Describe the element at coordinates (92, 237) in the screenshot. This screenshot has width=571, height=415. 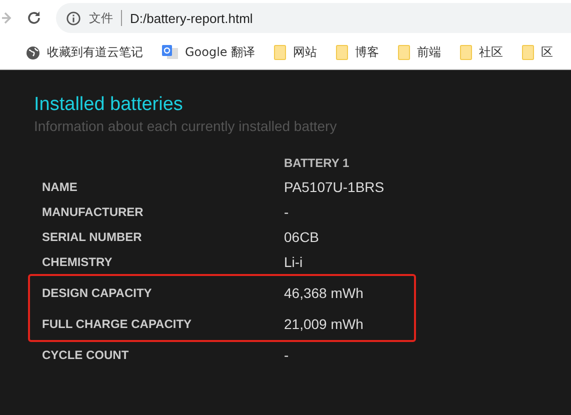
I see `field-label: SERIAL NUMBER` at that location.